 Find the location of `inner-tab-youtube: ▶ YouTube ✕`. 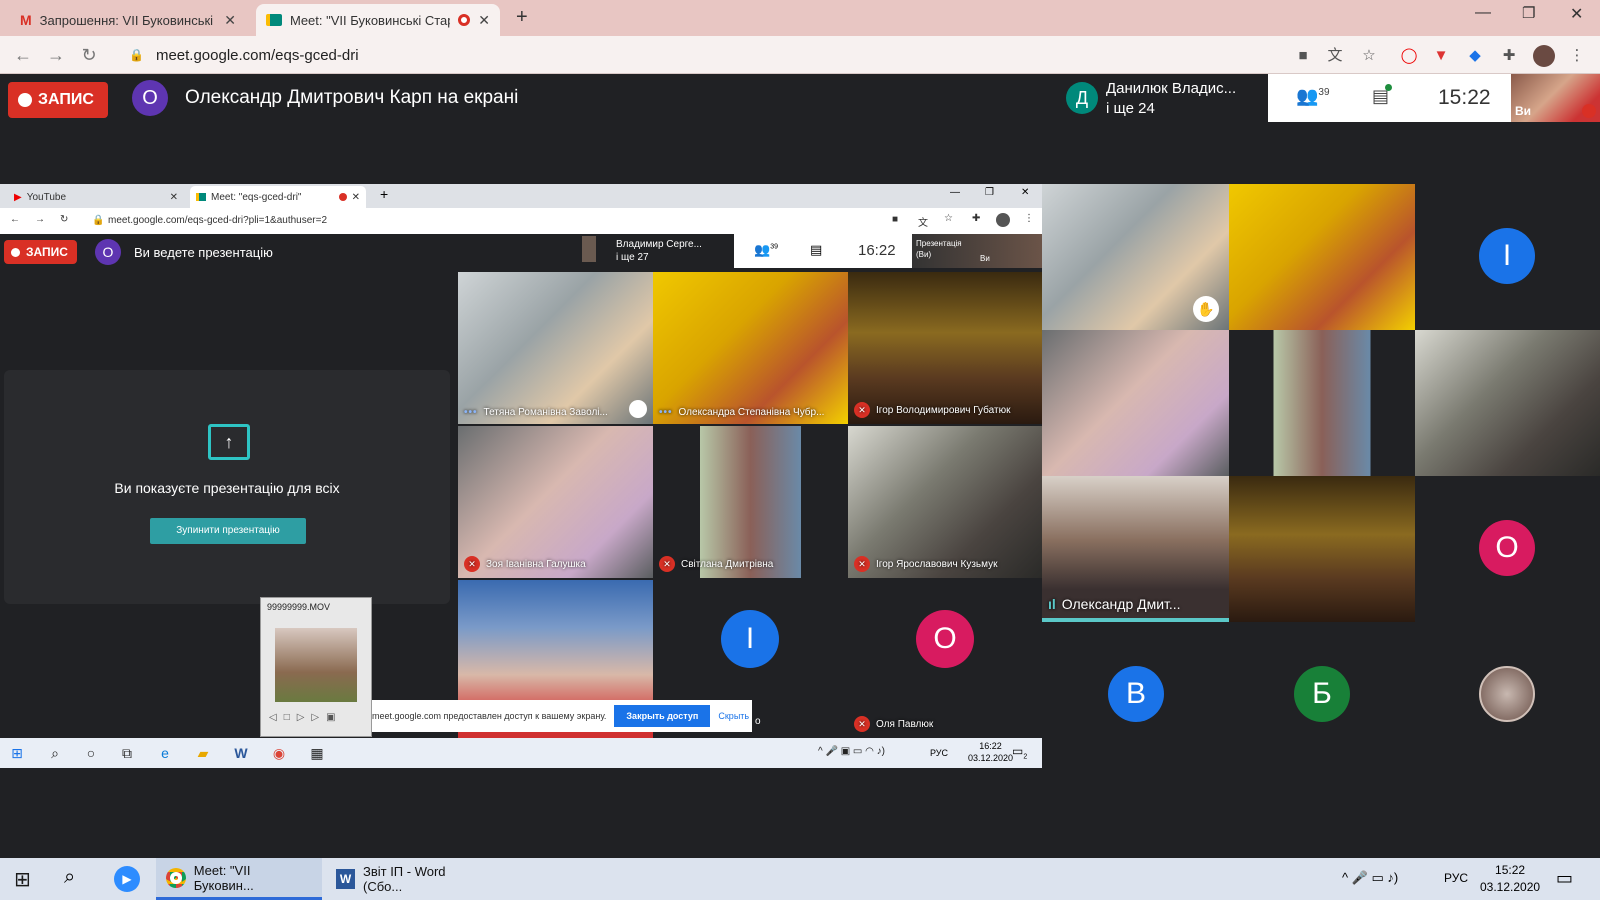

inner-tab-youtube: ▶ YouTube ✕ is located at coordinates (96, 197).